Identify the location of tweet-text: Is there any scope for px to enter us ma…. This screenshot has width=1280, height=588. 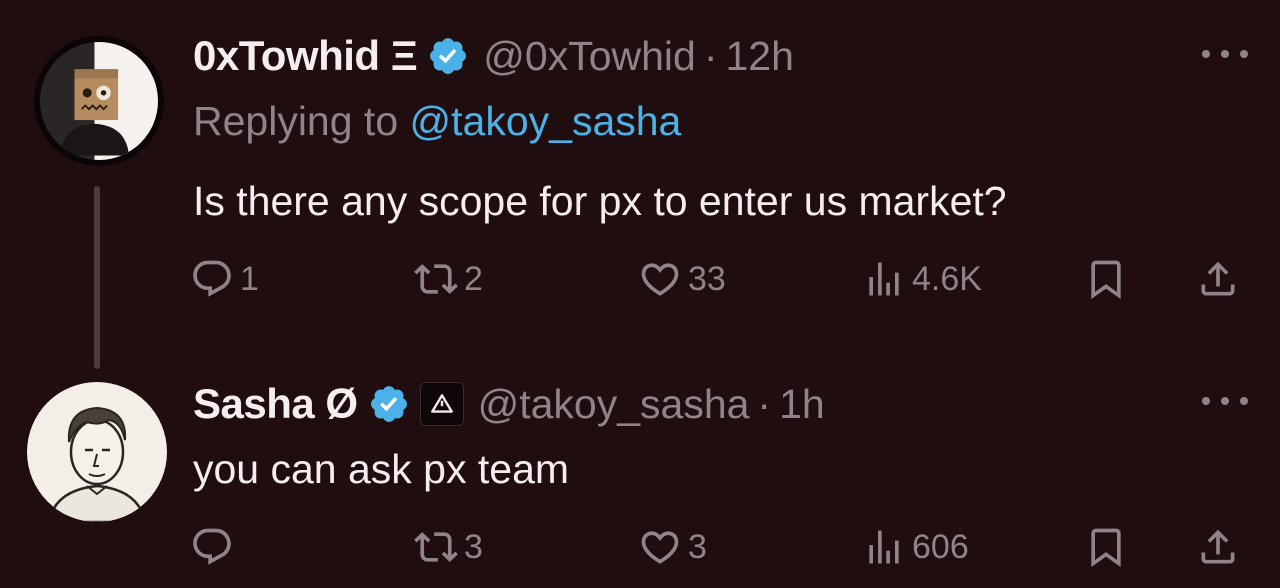
(600, 201).